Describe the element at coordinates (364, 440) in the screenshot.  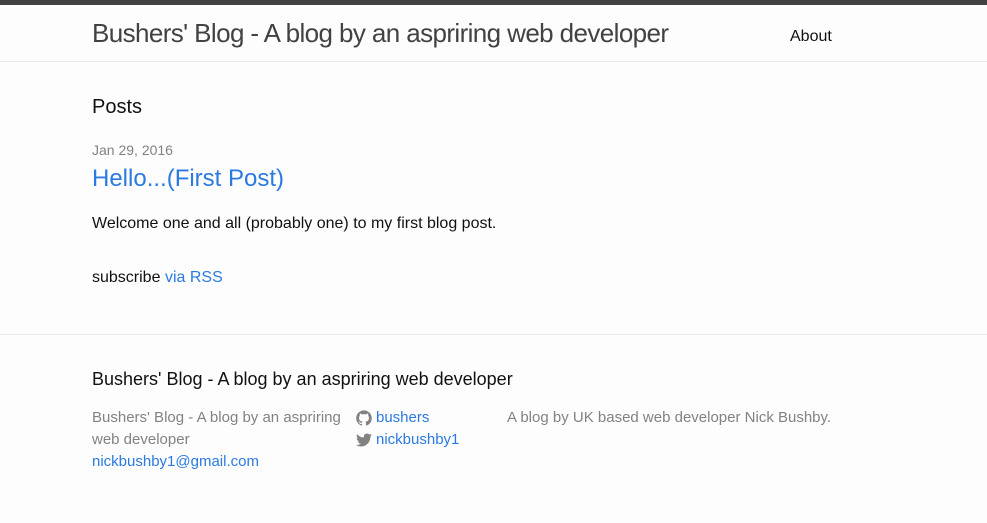
I see `twitter-icon` at that location.